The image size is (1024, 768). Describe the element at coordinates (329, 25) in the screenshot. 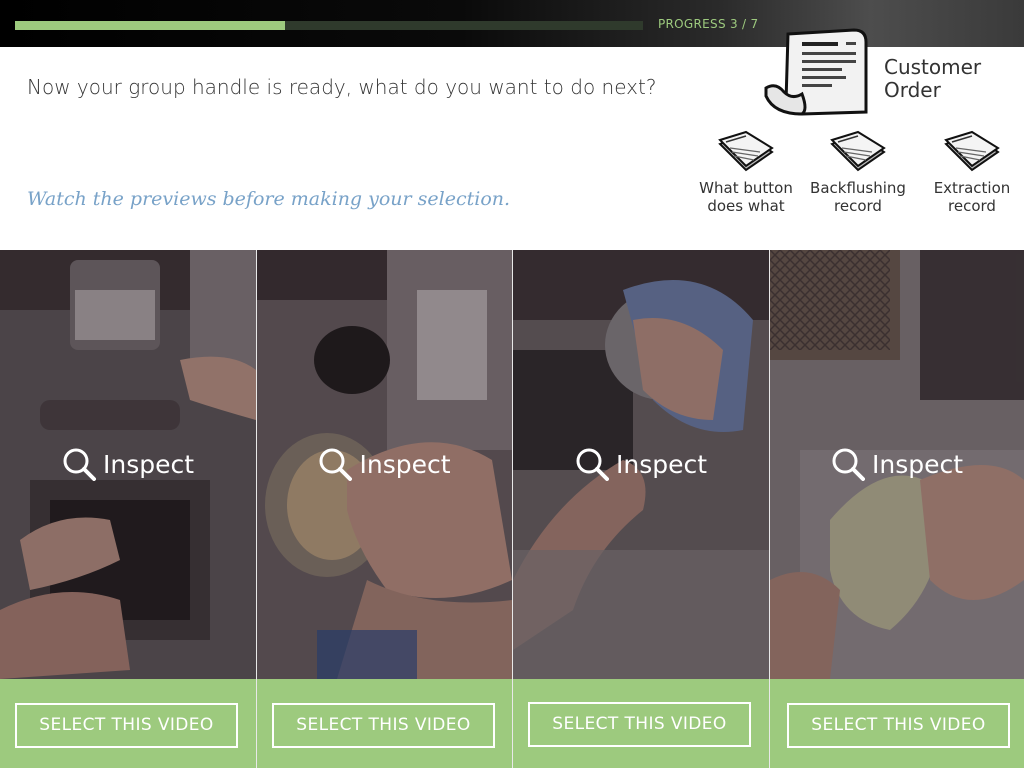

I see `progress-track` at that location.